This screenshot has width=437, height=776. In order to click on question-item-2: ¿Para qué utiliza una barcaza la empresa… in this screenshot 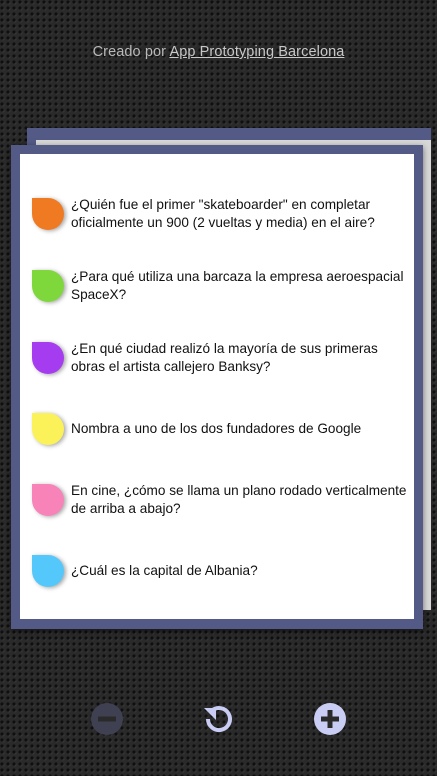, I will do `click(217, 286)`.